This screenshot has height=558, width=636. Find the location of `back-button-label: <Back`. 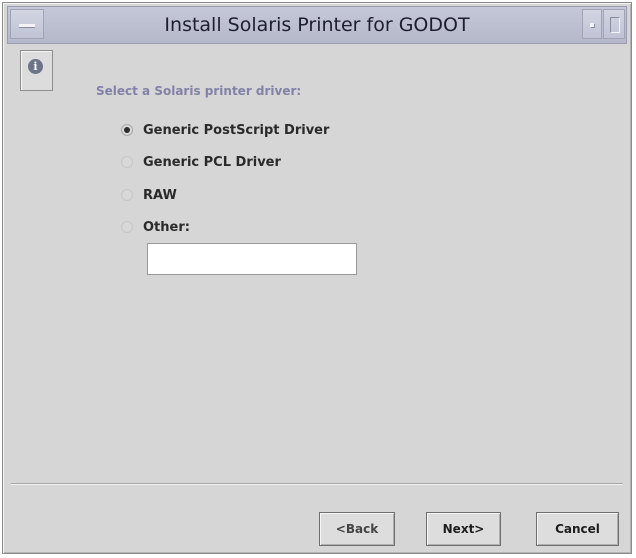

back-button-label: <Back is located at coordinates (357, 529).